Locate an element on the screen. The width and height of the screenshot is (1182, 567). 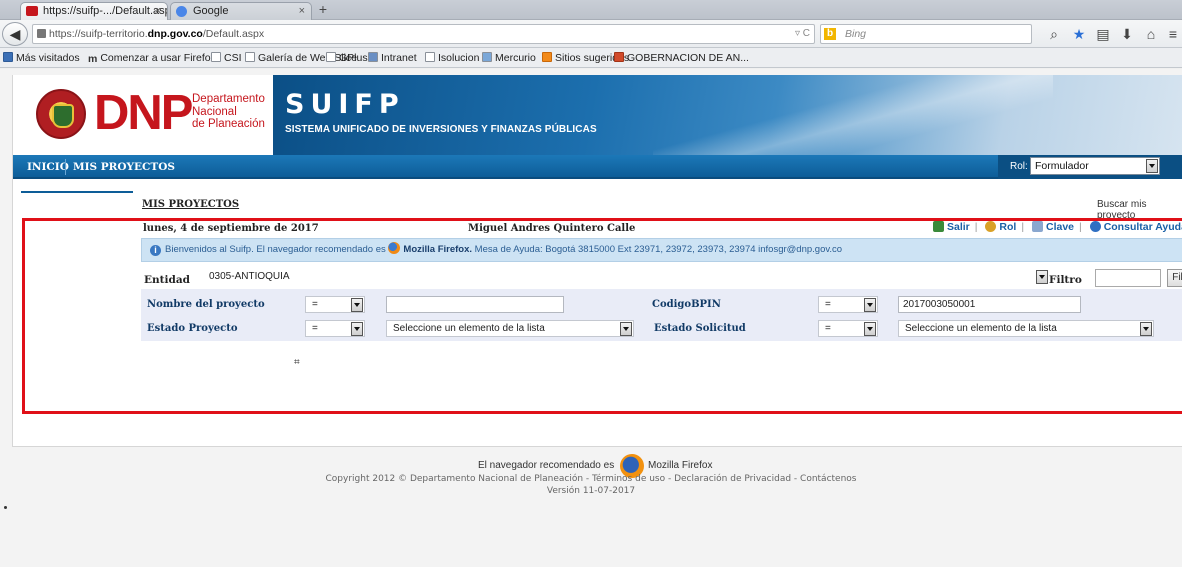
user-links: Salir| Rol| Clave| Consultar Ayuda| is located at coordinates (1057, 227).